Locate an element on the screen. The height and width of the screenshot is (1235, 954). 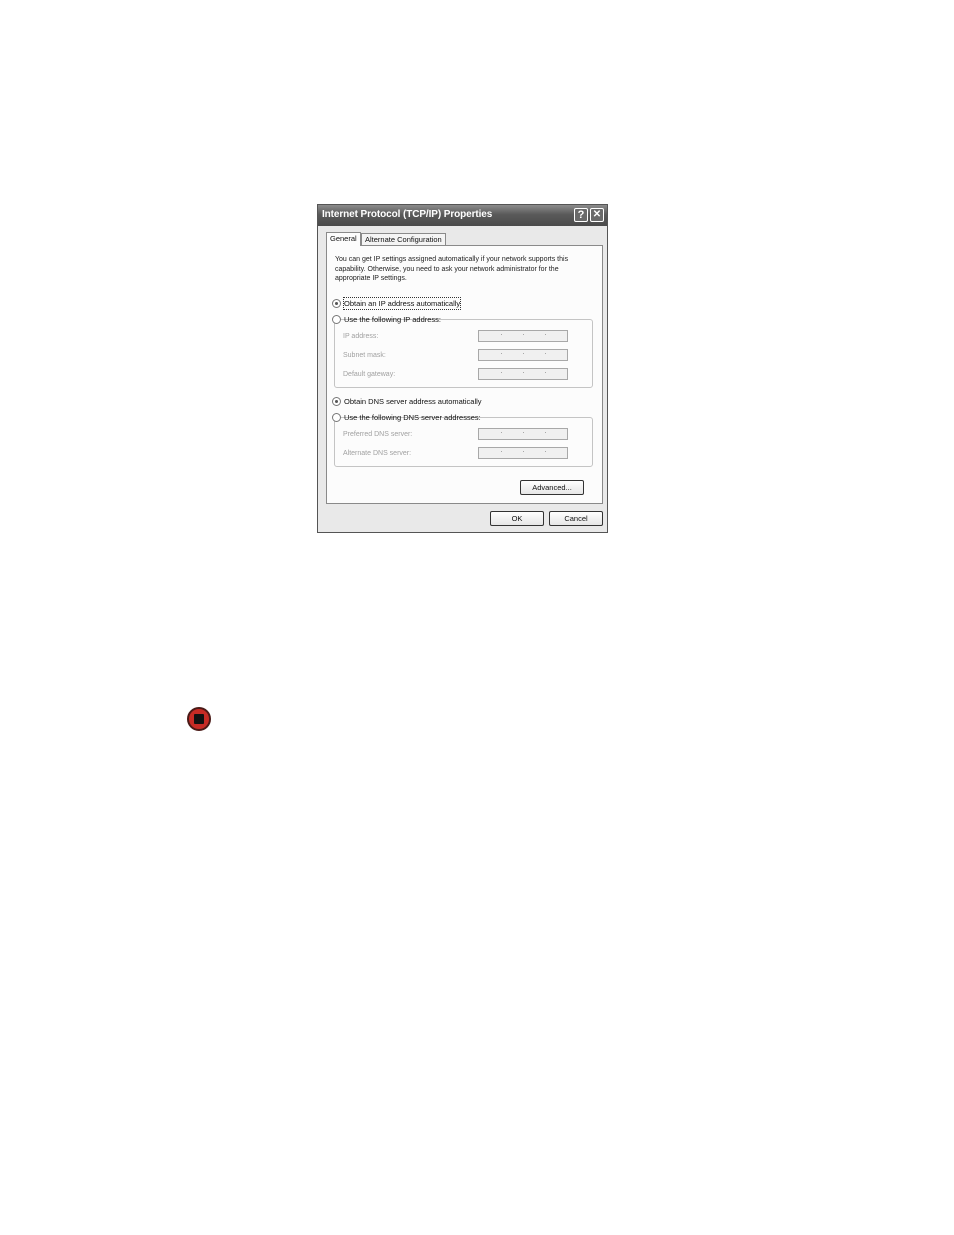
subnet-mask-field is located at coordinates (523, 355).